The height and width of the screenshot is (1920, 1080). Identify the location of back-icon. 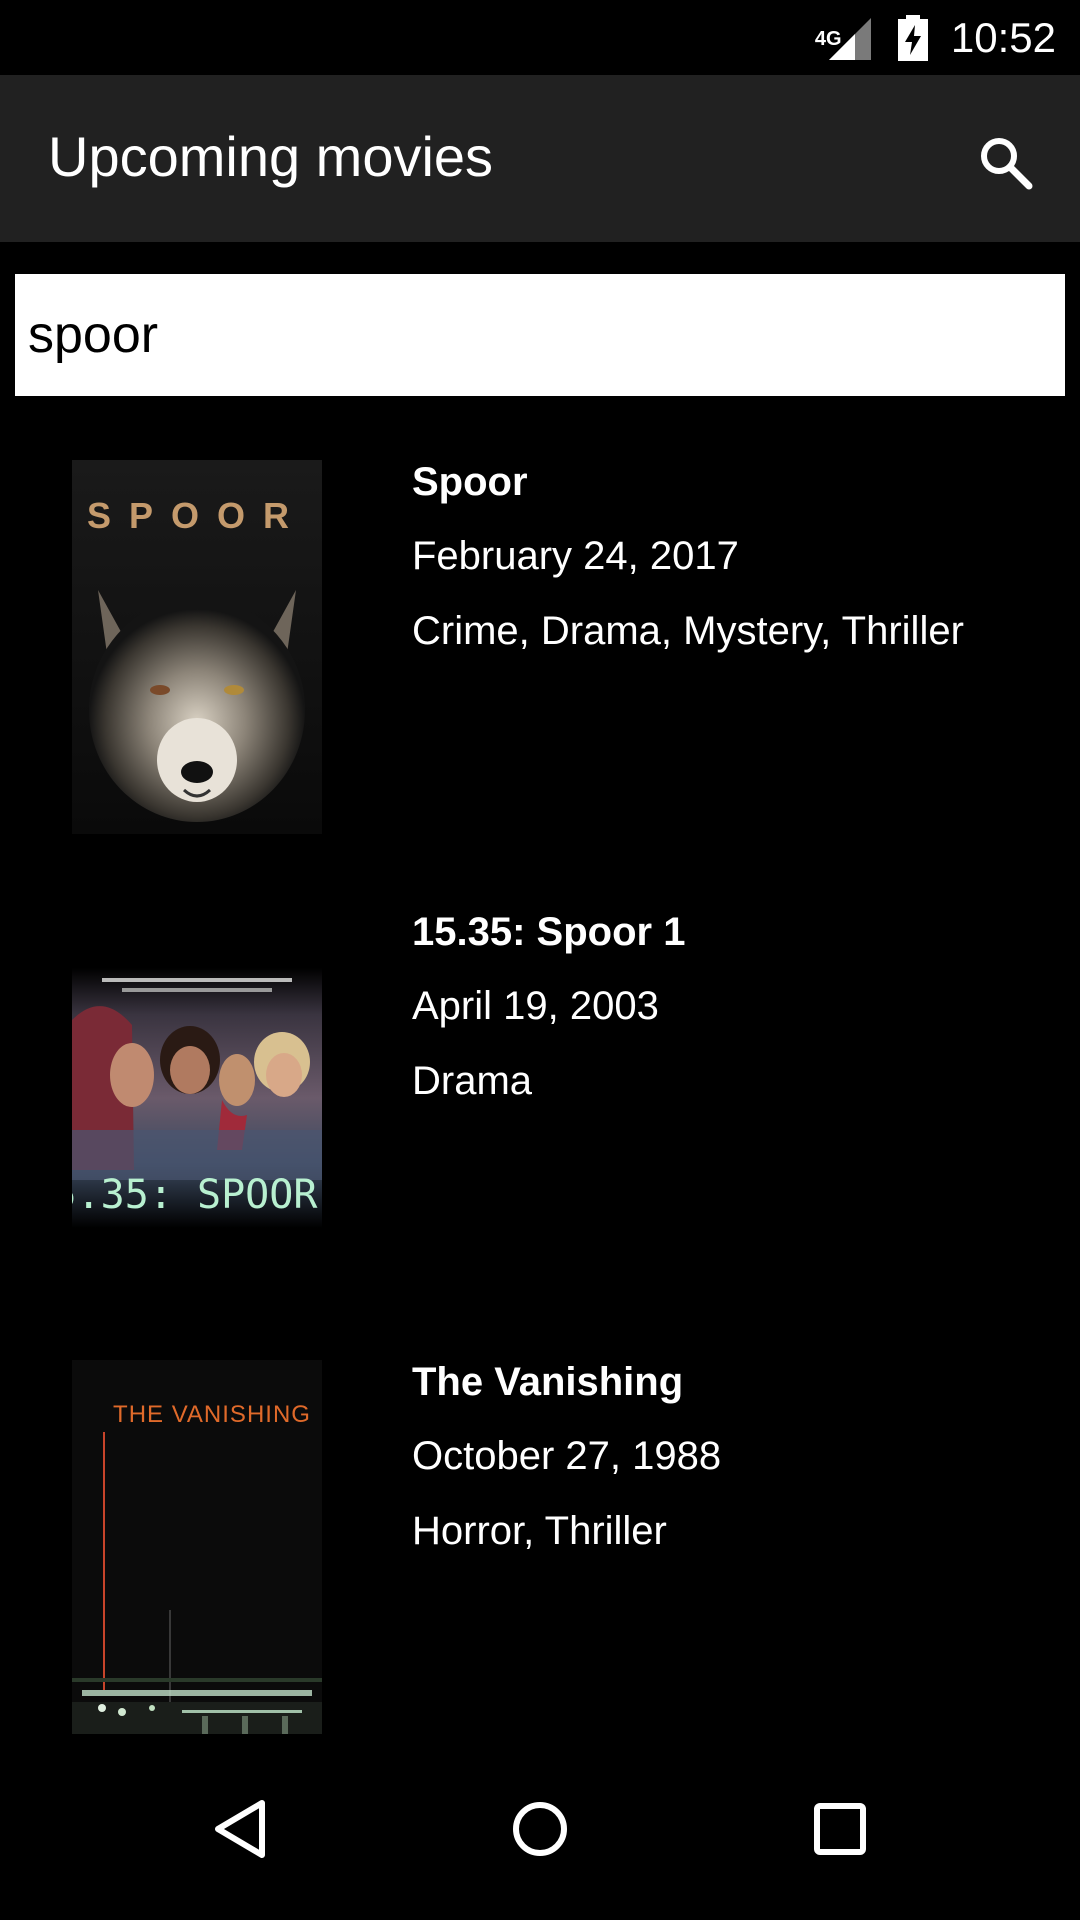
(240, 1829).